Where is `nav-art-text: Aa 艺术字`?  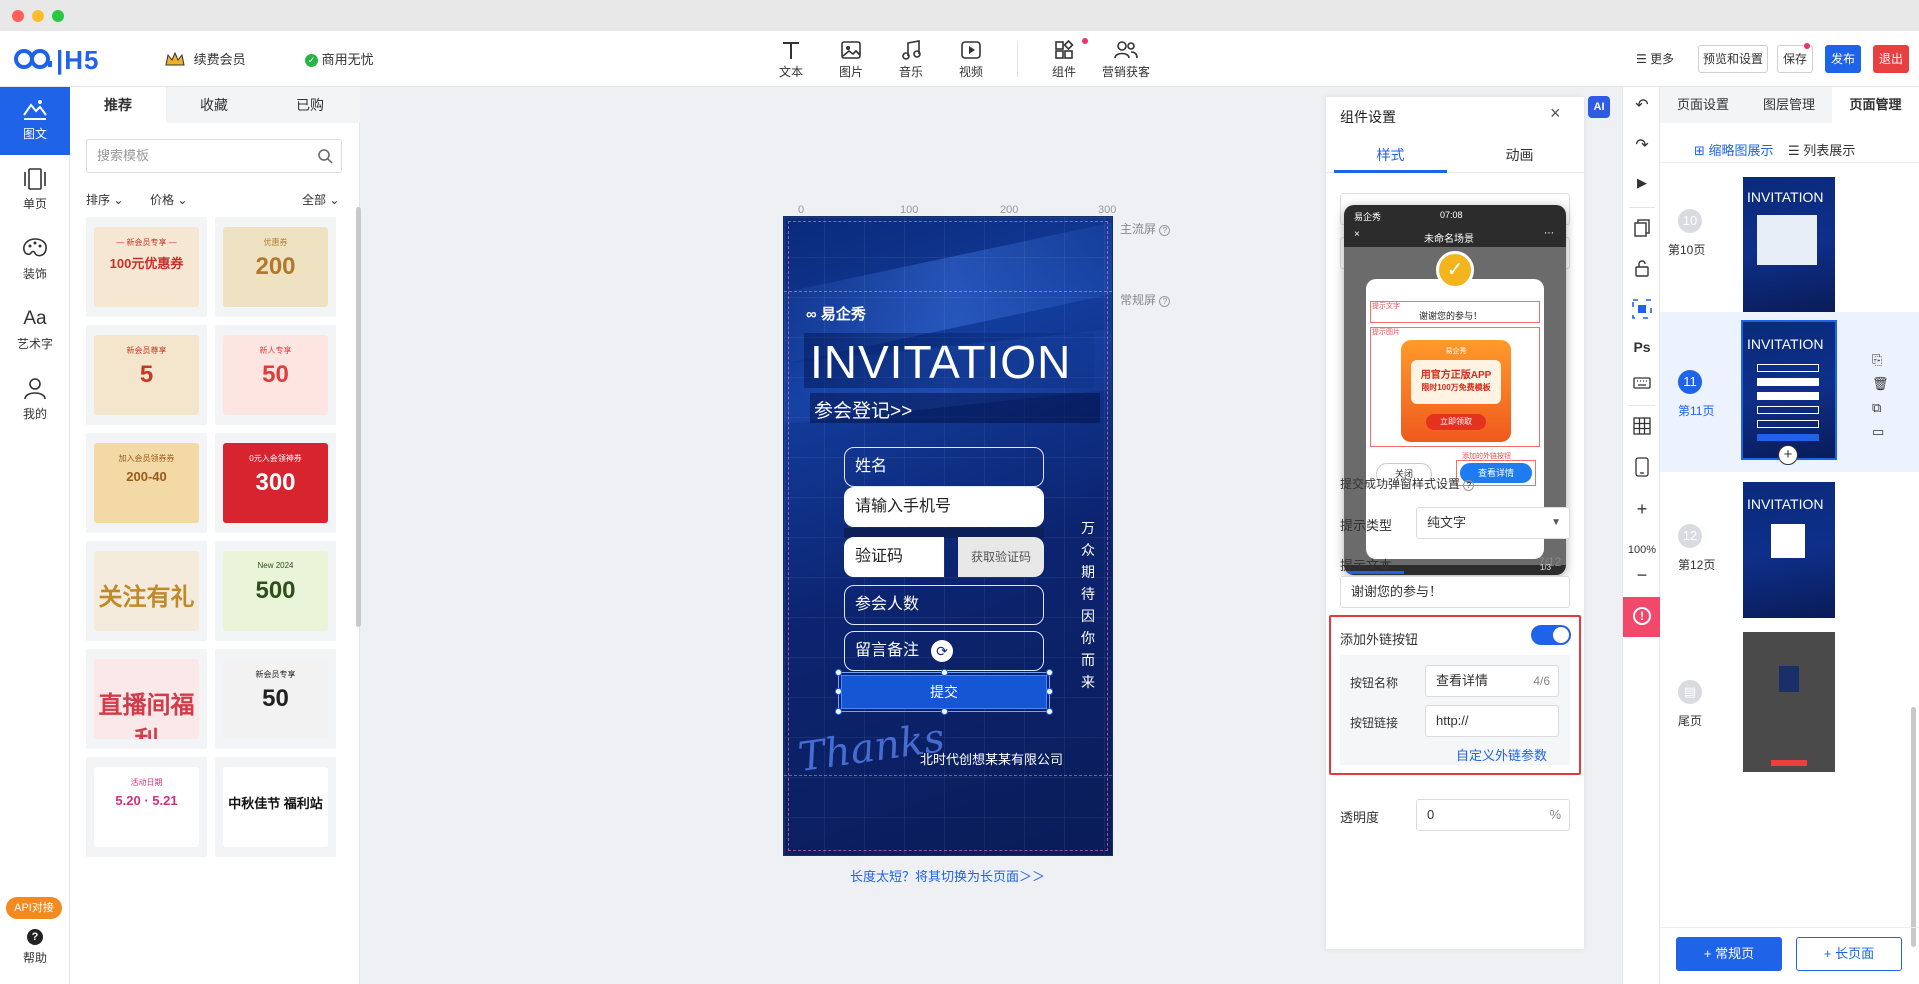 nav-art-text: Aa 艺术字 is located at coordinates (35, 331).